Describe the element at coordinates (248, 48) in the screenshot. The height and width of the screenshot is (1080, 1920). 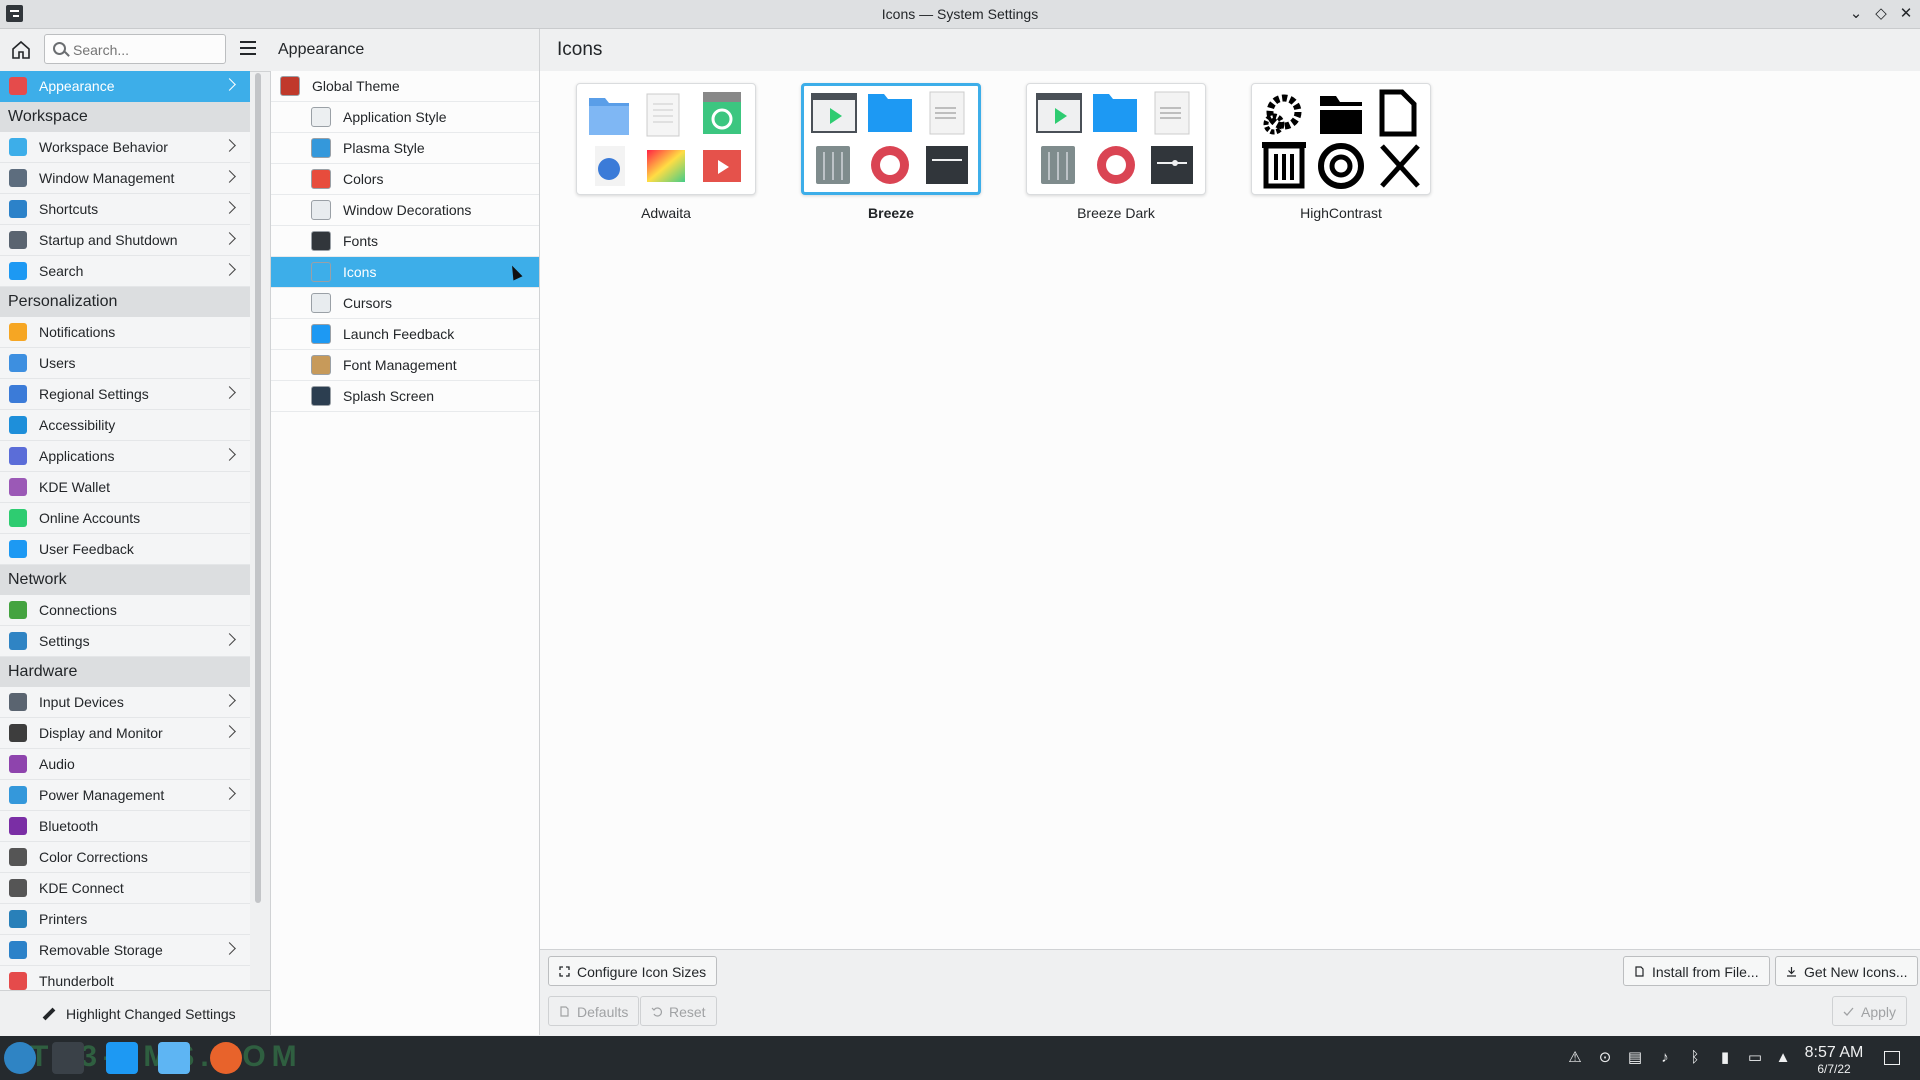
I see `hamburger-menu-icon` at that location.